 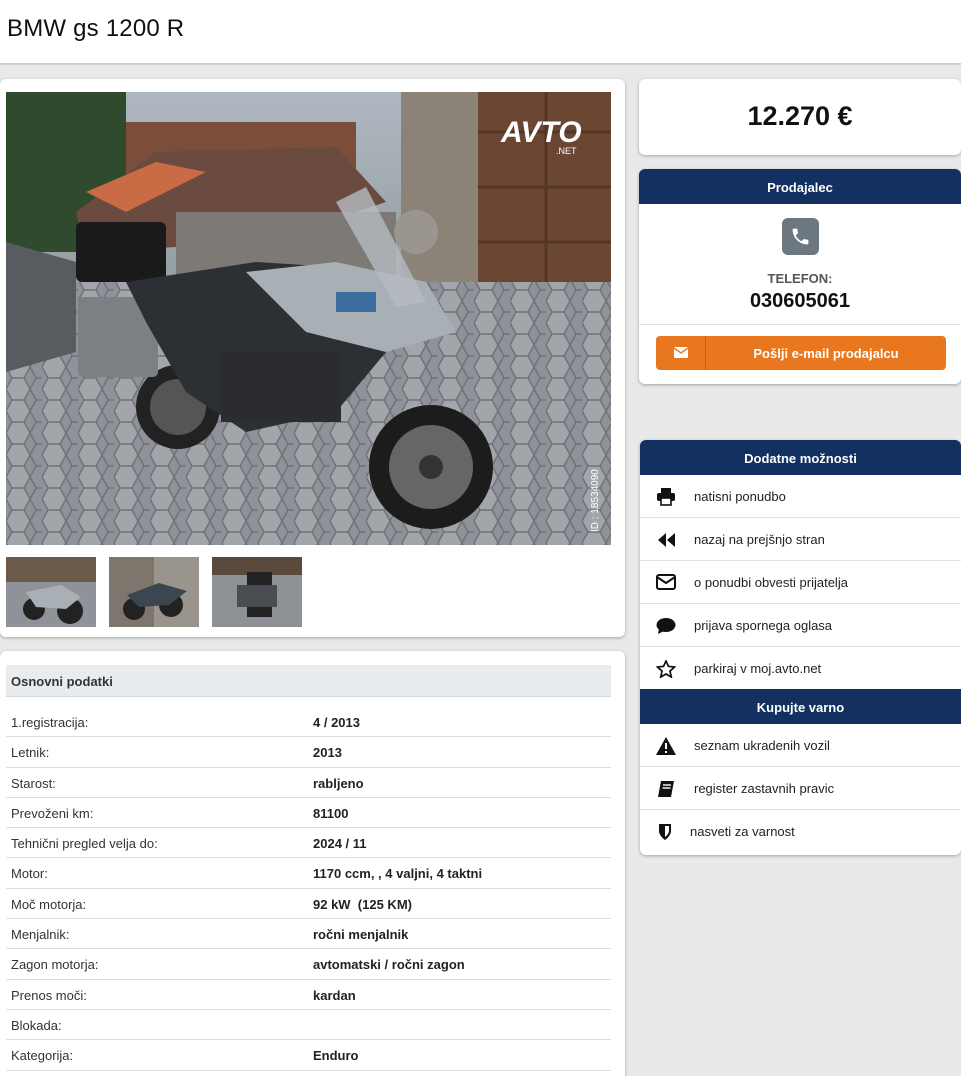 What do you see at coordinates (29, 874) in the screenshot?
I see `spec-label: Motor:` at bounding box center [29, 874].